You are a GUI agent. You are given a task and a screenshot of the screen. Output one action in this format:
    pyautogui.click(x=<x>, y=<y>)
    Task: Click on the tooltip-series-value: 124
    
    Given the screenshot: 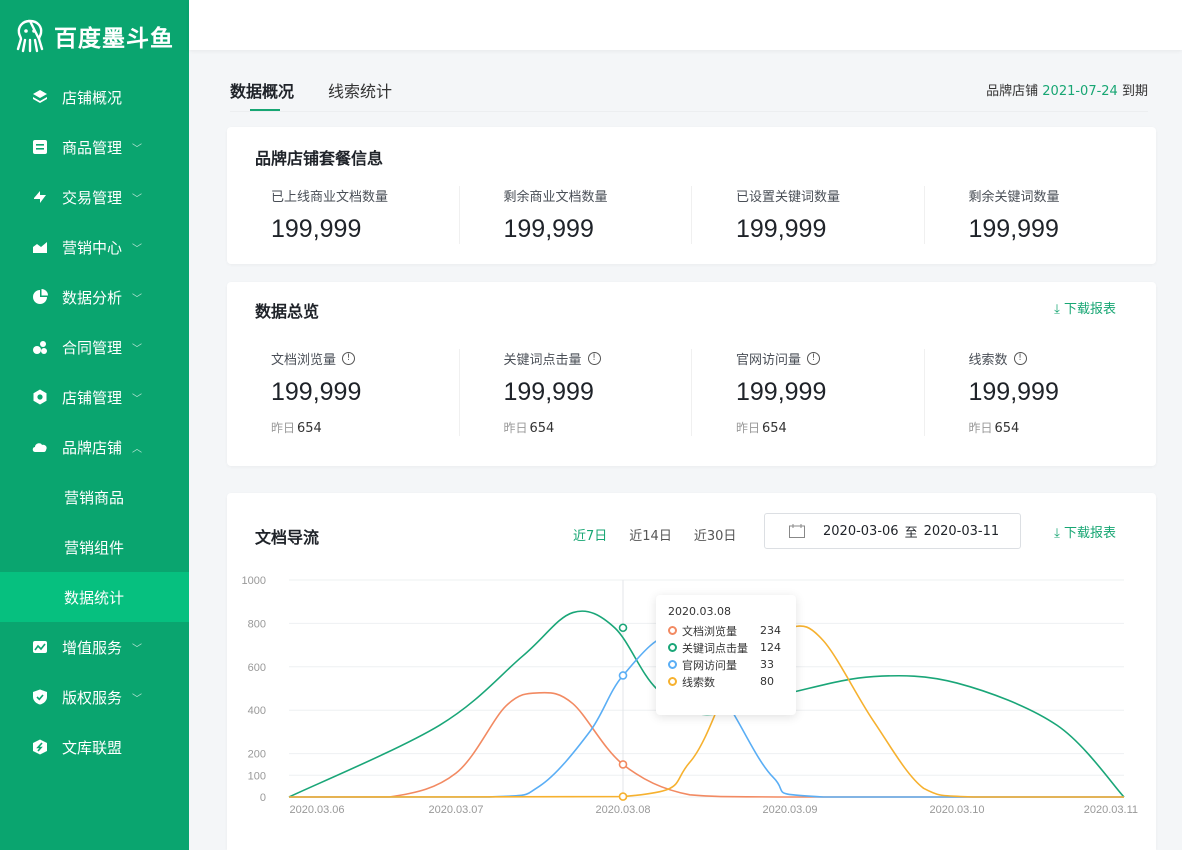 What is the action you would take?
    pyautogui.click(x=770, y=647)
    